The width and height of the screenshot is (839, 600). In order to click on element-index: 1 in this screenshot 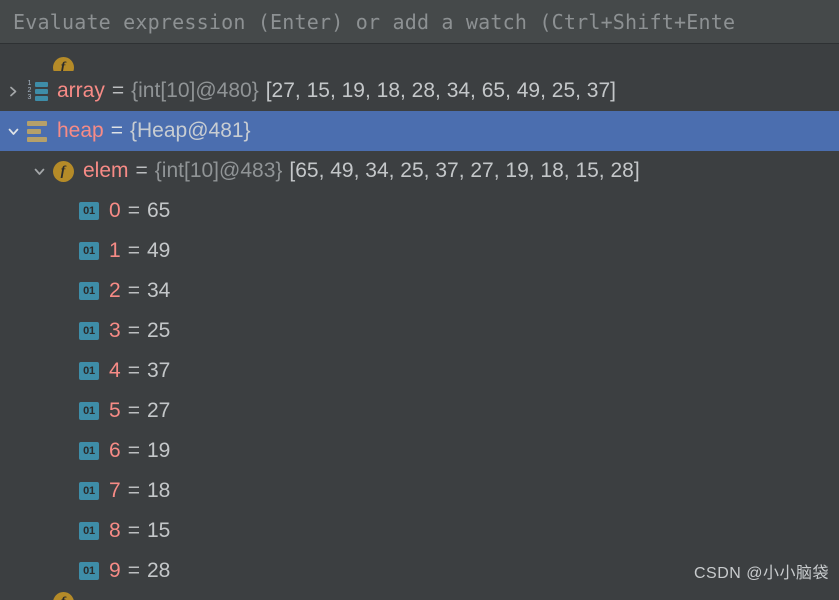, I will do `click(115, 250)`.